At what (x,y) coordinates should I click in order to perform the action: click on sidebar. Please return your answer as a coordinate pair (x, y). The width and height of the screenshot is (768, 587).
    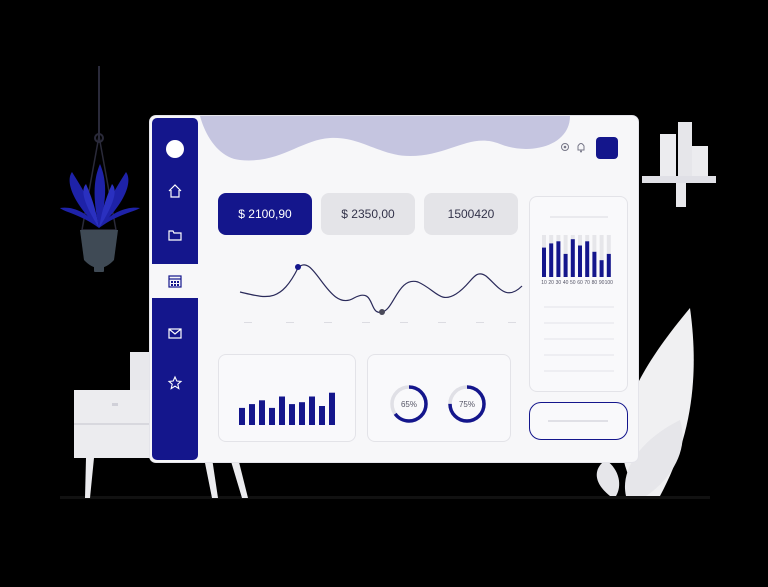
    Looking at the image, I should click on (175, 289).